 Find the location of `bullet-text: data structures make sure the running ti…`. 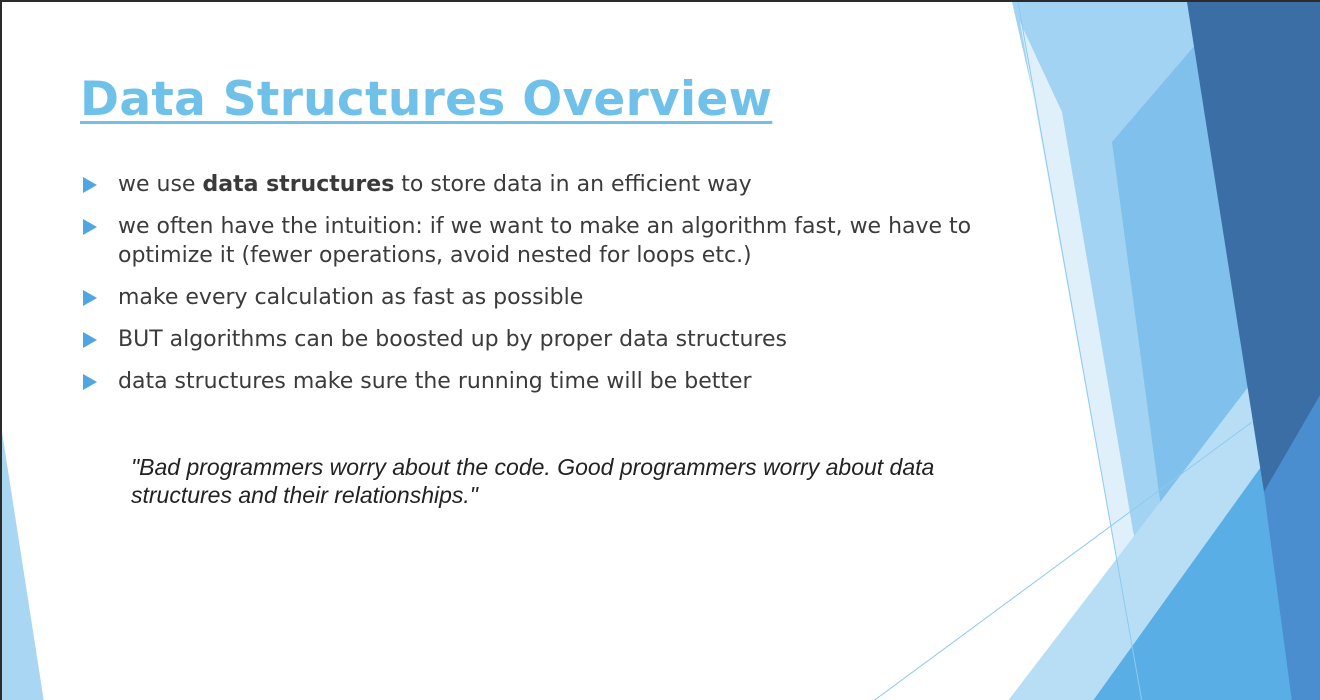

bullet-text: data structures make sure the running ti… is located at coordinates (435, 381).